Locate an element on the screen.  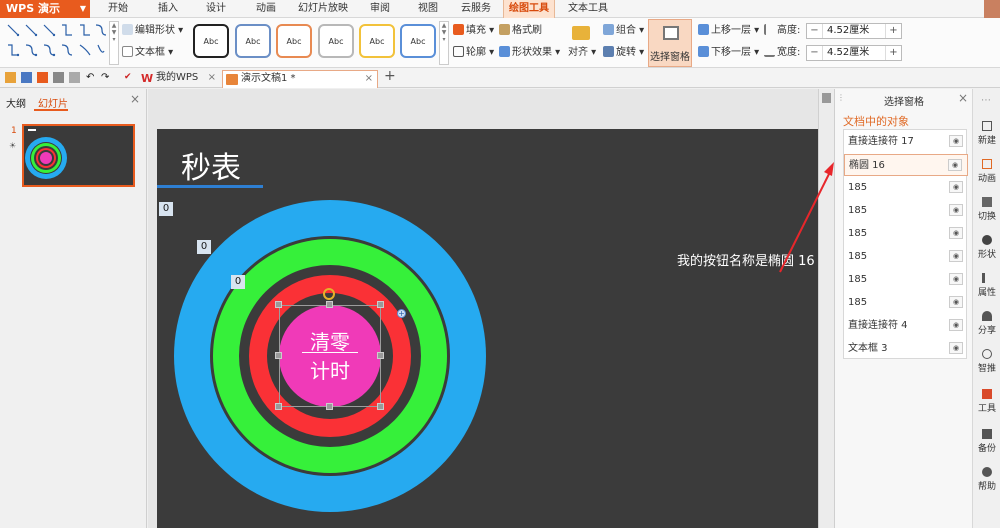
add-effect-icon: + is located at coordinates (401, 313).